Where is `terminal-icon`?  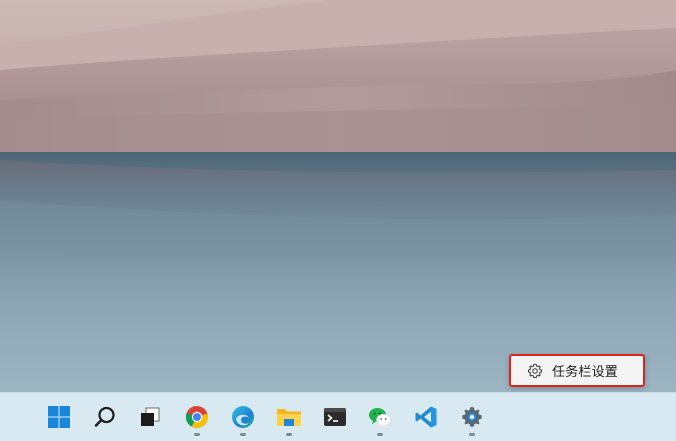 terminal-icon is located at coordinates (335, 417).